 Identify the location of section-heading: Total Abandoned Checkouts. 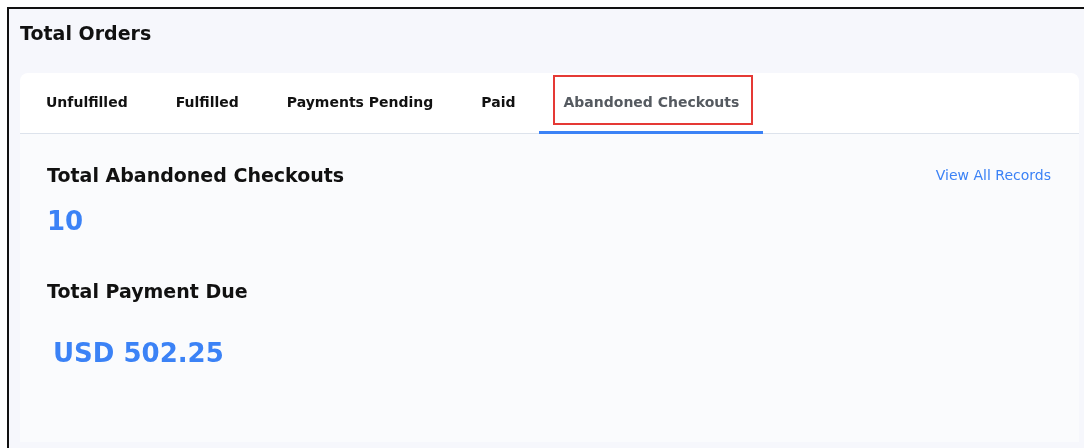
(196, 175).